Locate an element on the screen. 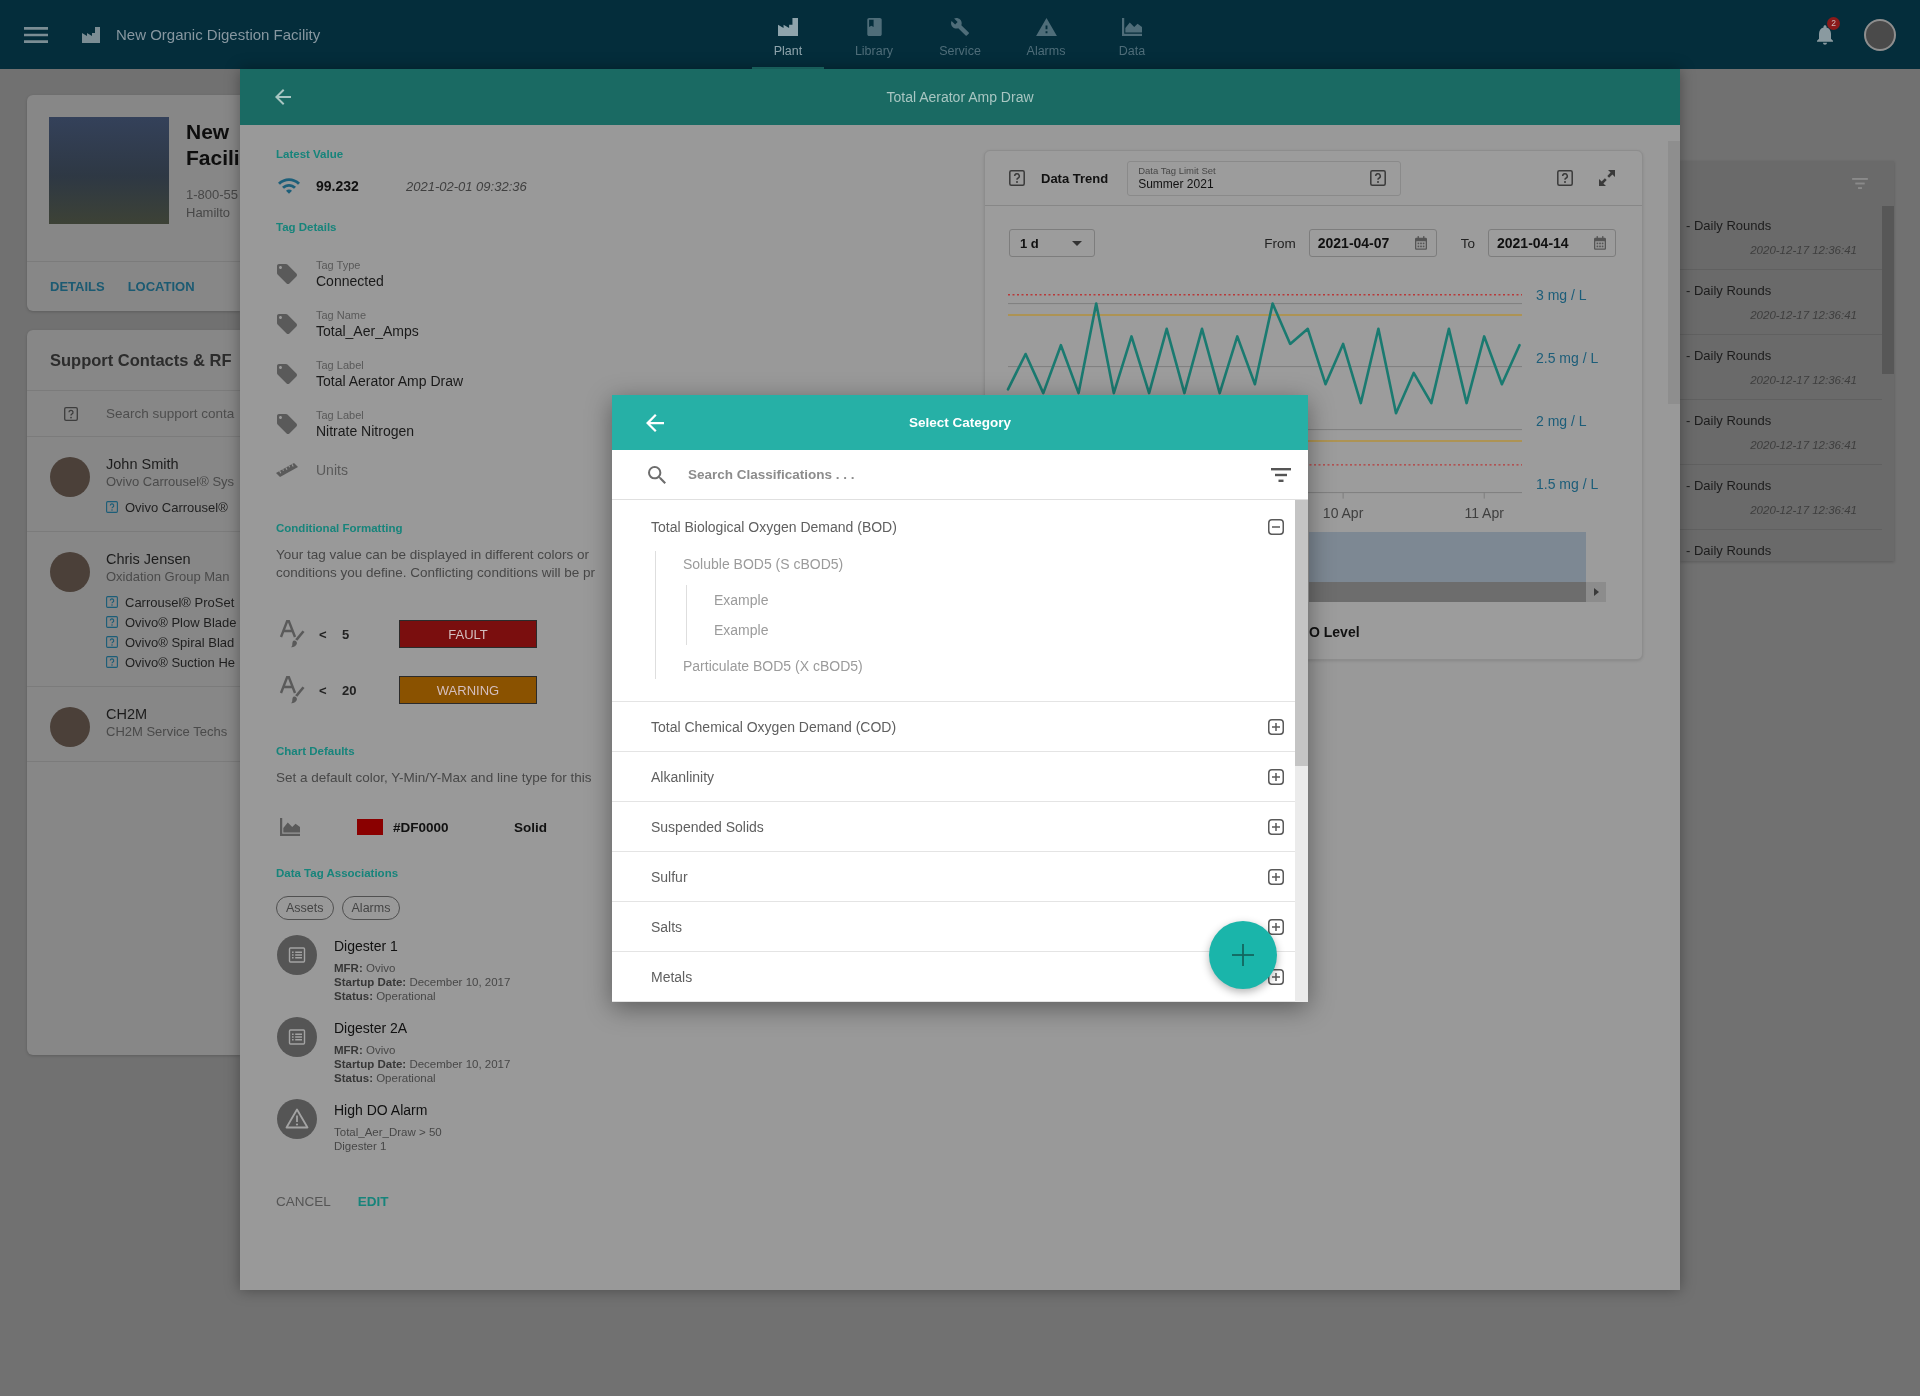 The height and width of the screenshot is (1396, 1920). to-label: To is located at coordinates (1467, 243).